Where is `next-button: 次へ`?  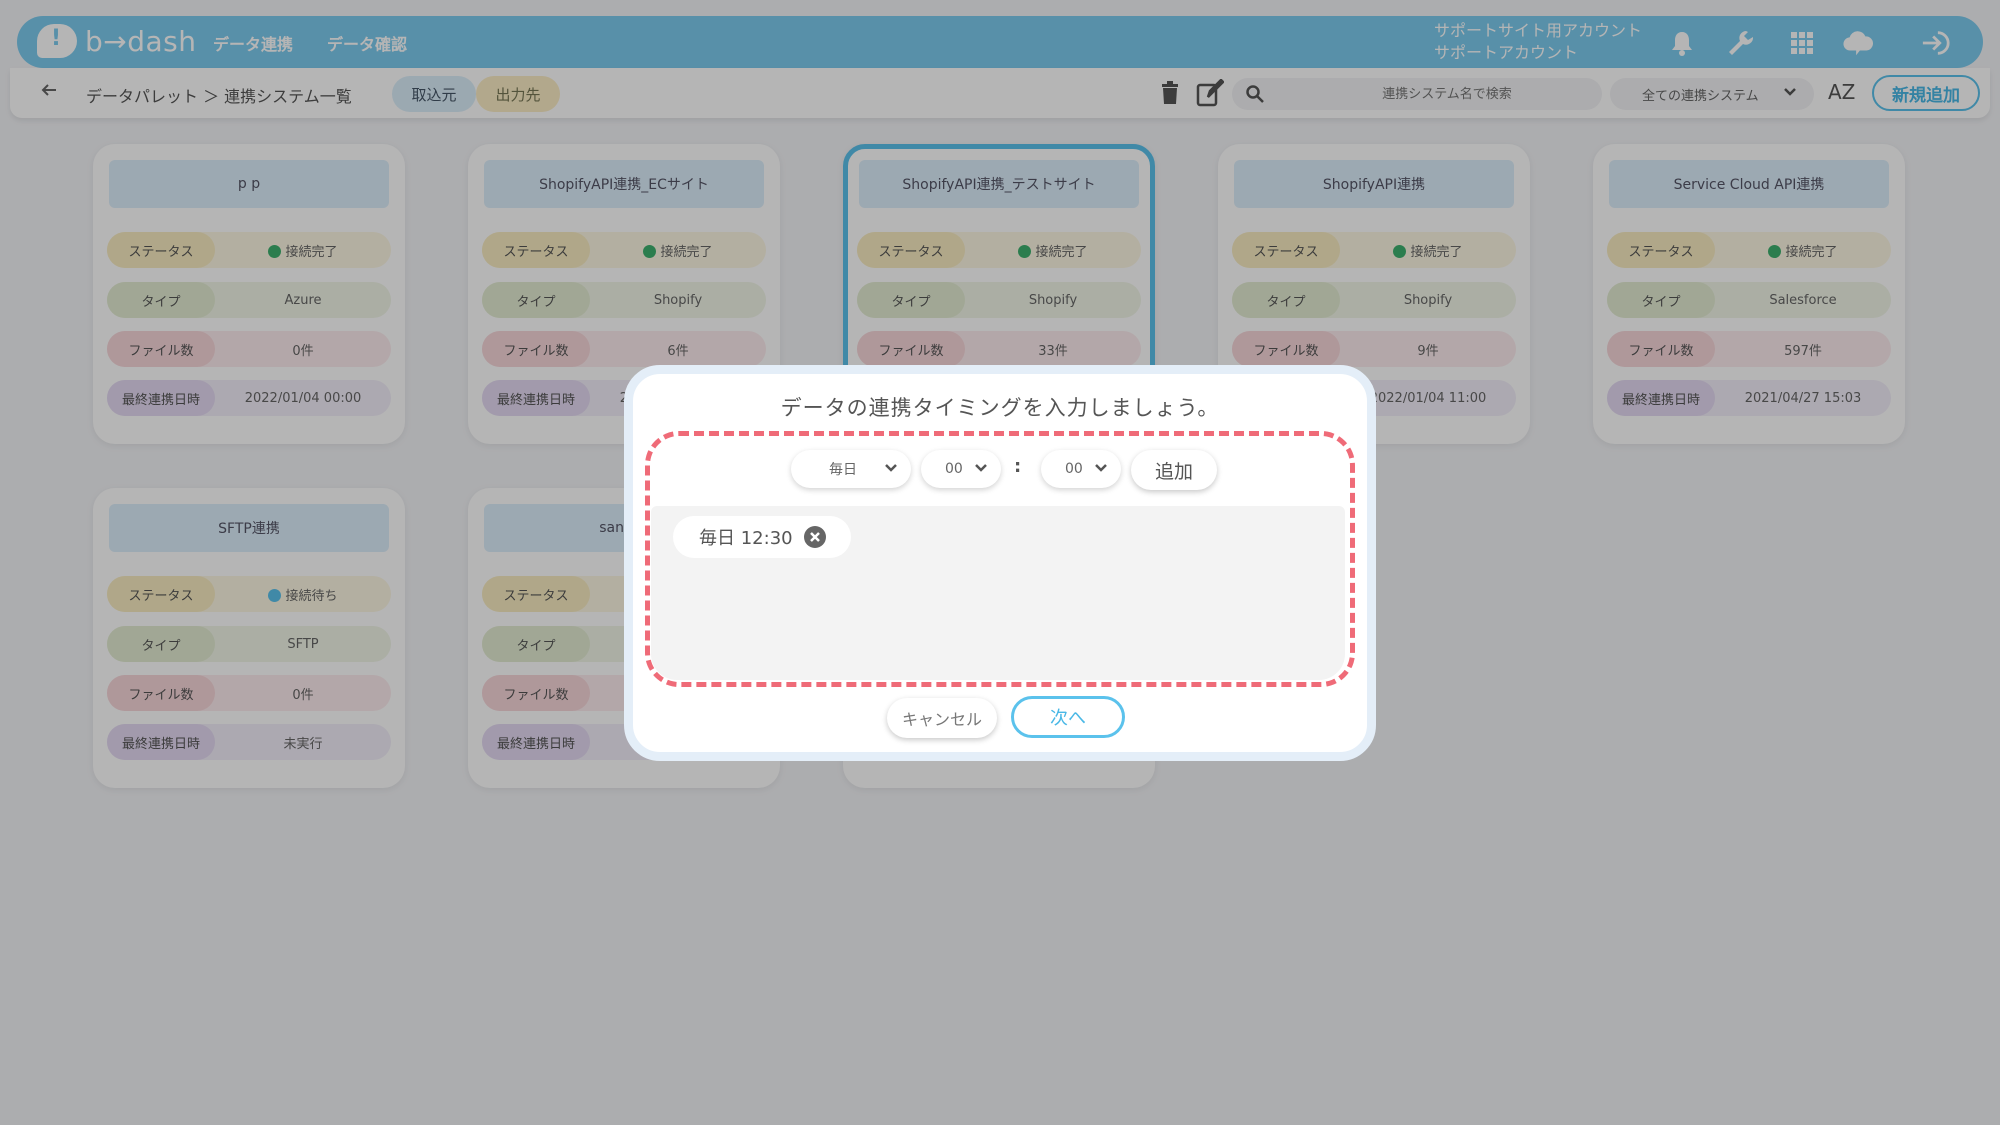
next-button: 次へ is located at coordinates (1068, 717).